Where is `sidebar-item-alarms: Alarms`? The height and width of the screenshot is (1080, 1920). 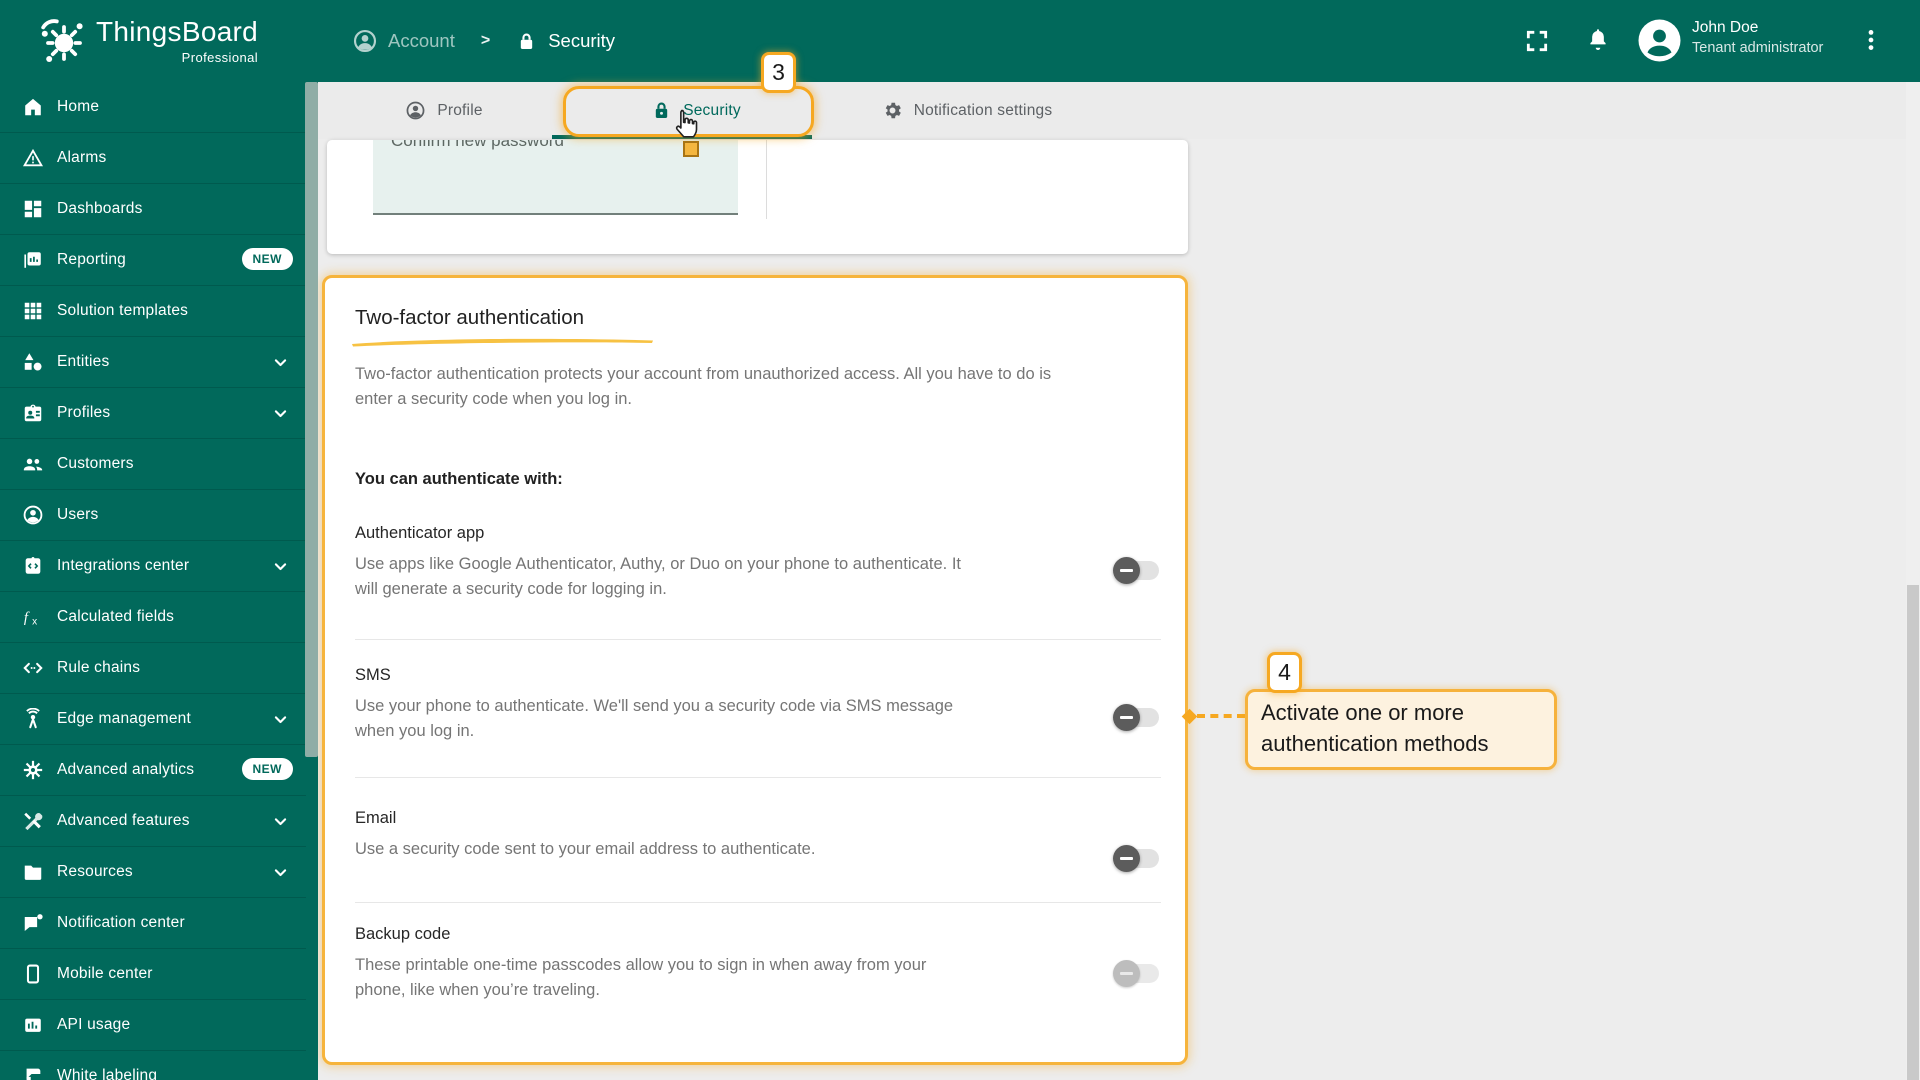 sidebar-item-alarms: Alarms is located at coordinates (153, 158).